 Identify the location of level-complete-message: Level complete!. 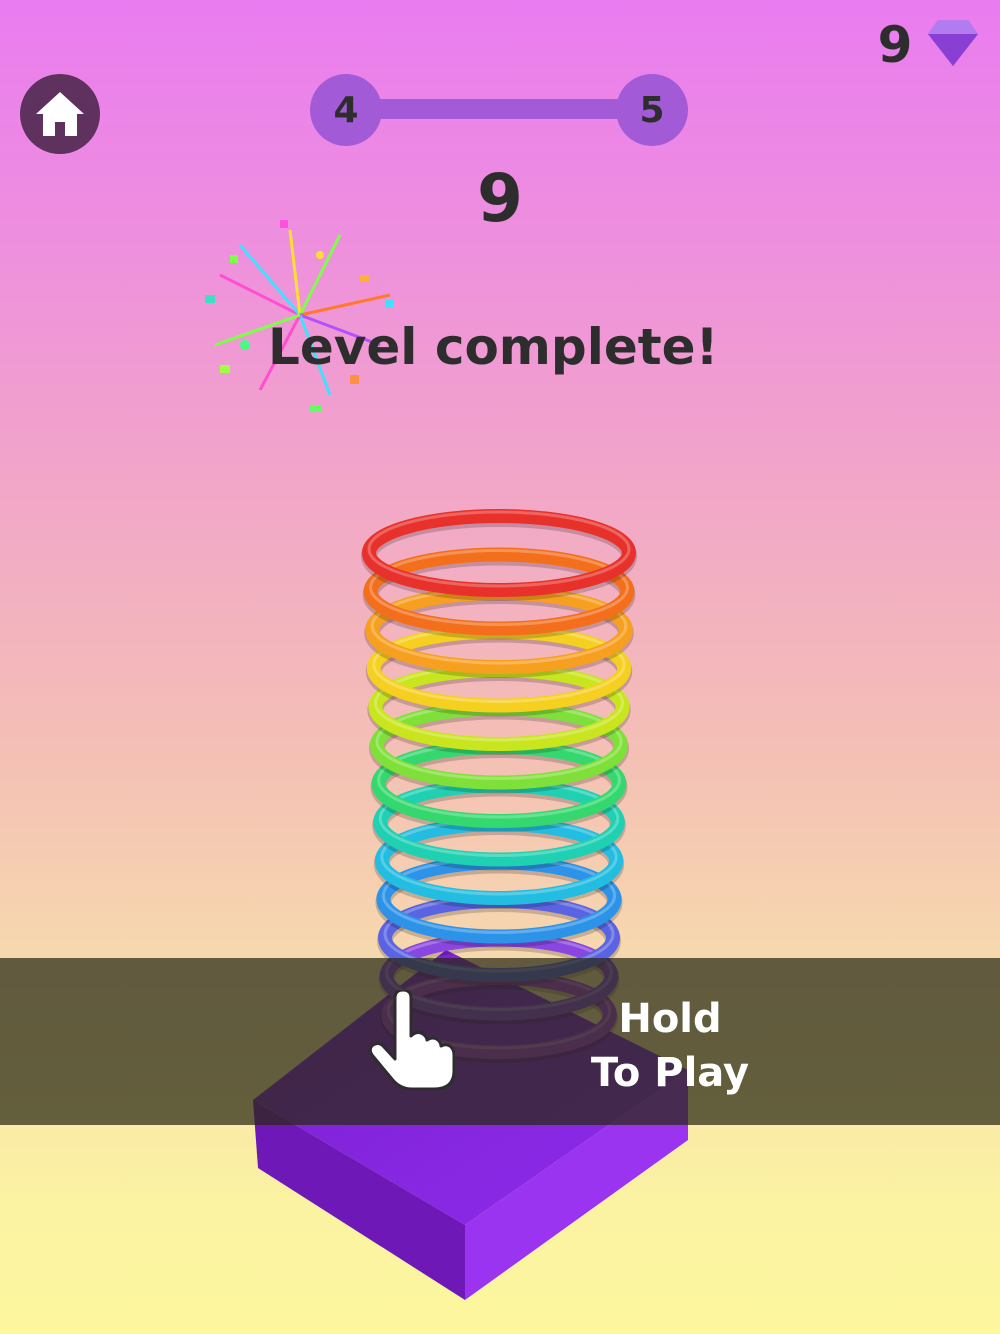
(493, 347).